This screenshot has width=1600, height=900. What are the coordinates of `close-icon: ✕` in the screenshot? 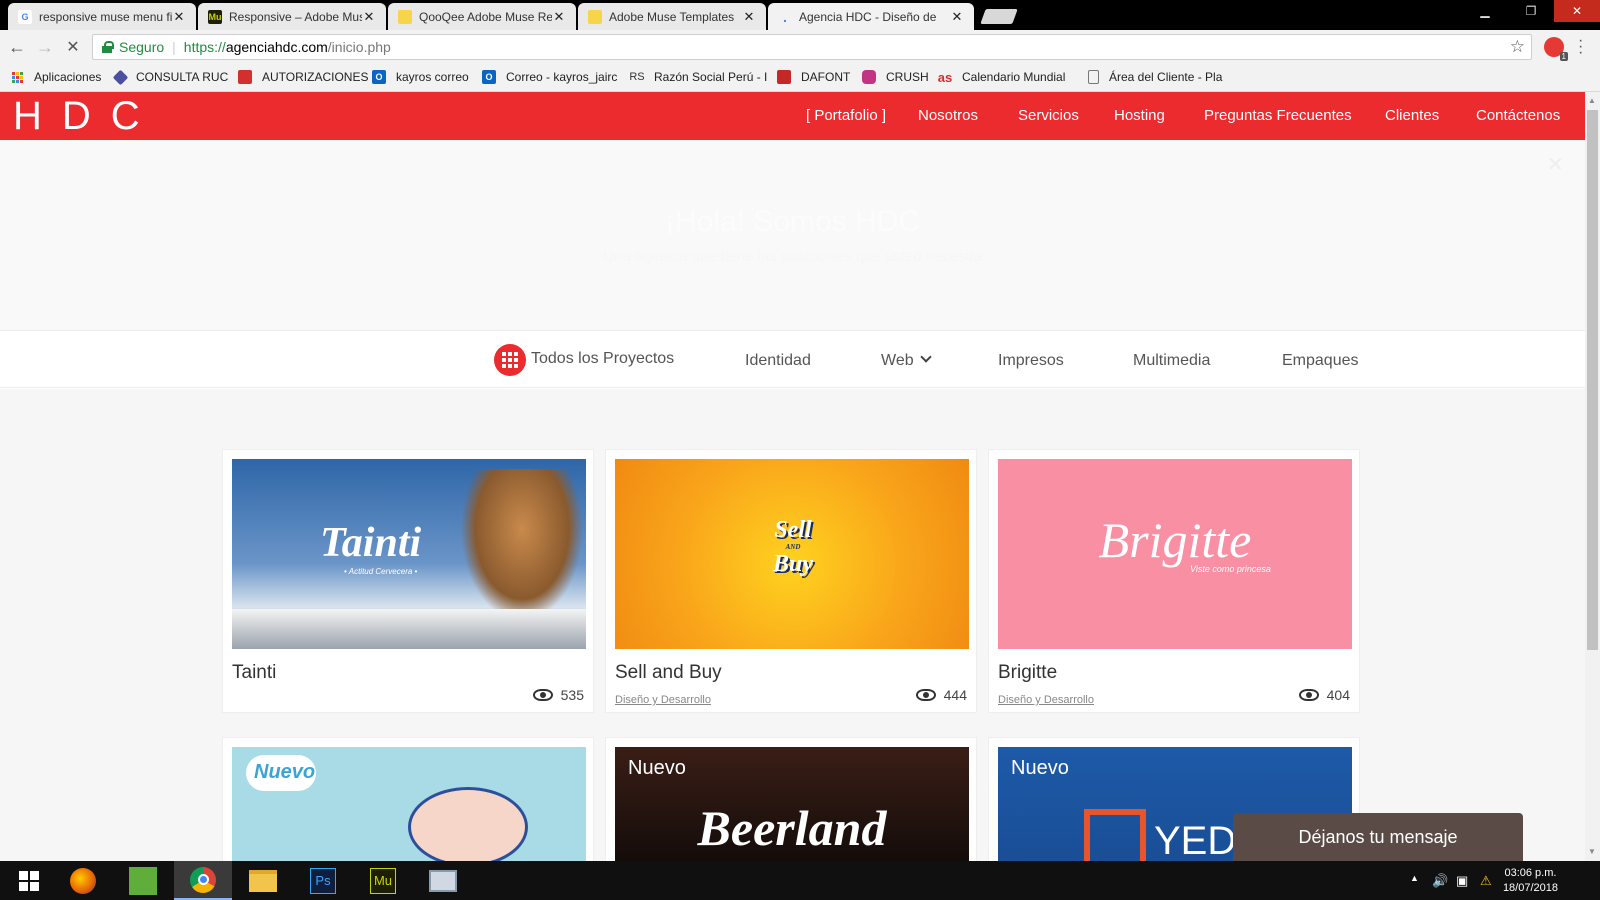 It's located at (1555, 164).